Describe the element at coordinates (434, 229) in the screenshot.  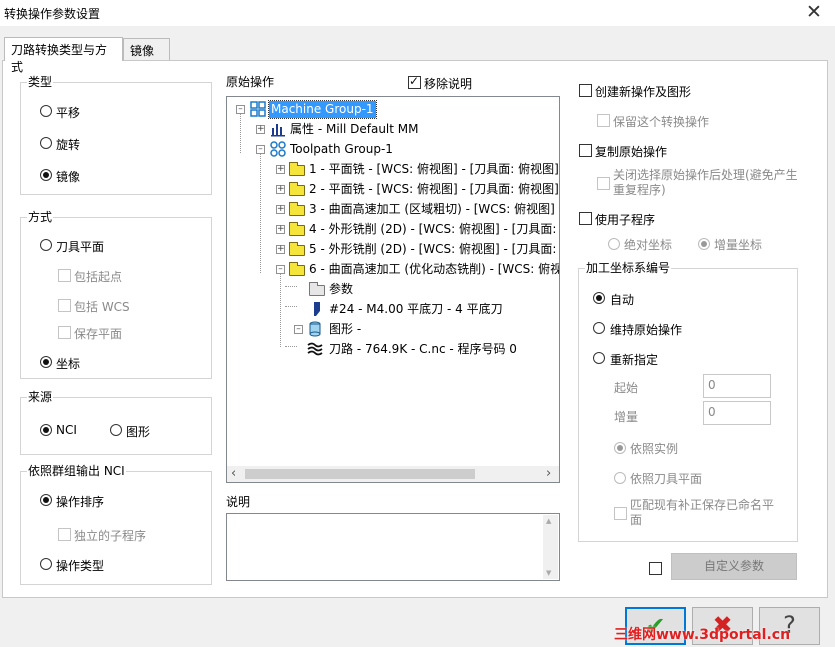
I see `tree-item-op-4: 4 - 外形铣削 (2D) - [WCS: 俯视图] - [刀具面: 俯` at that location.